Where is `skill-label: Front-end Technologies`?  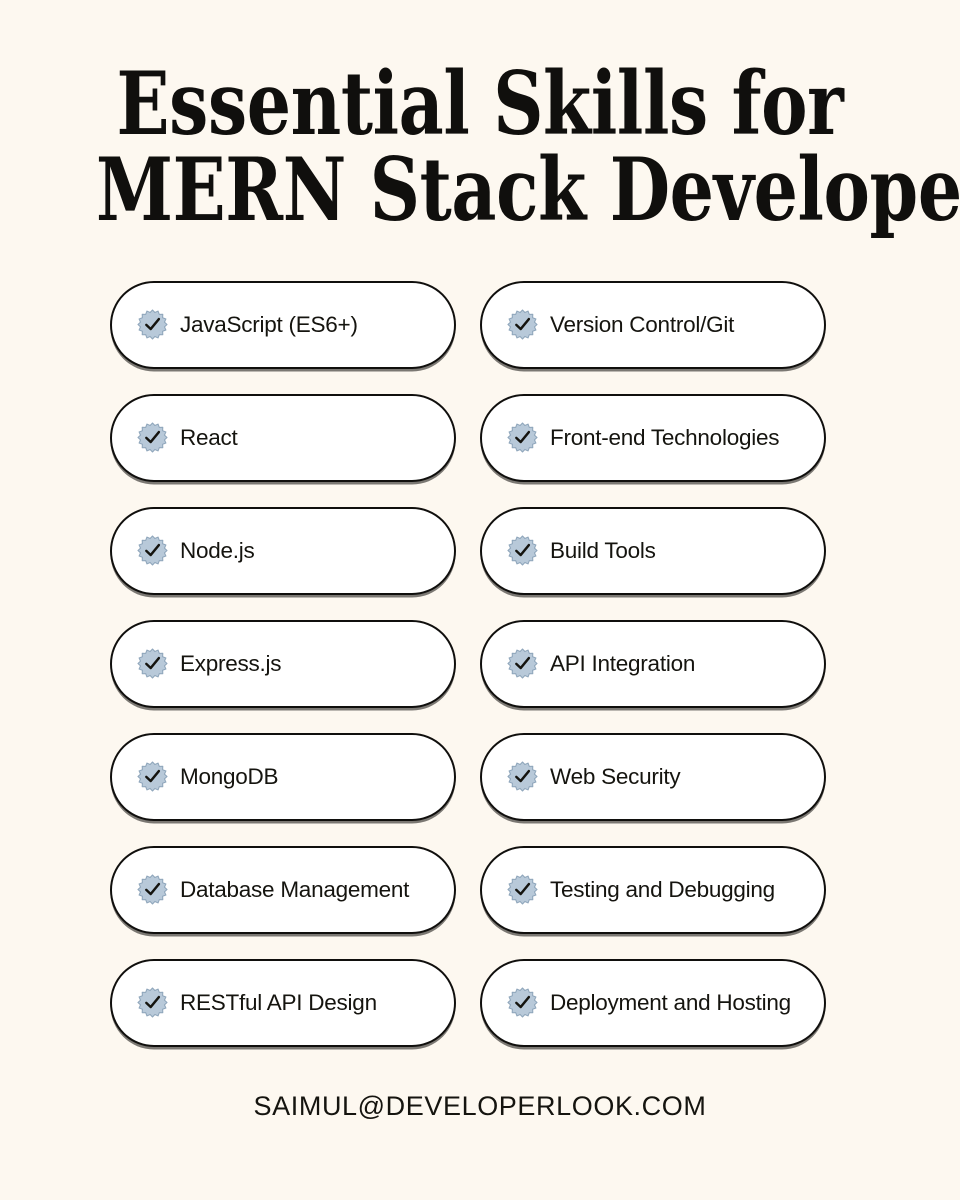
skill-label: Front-end Technologies is located at coordinates (665, 437).